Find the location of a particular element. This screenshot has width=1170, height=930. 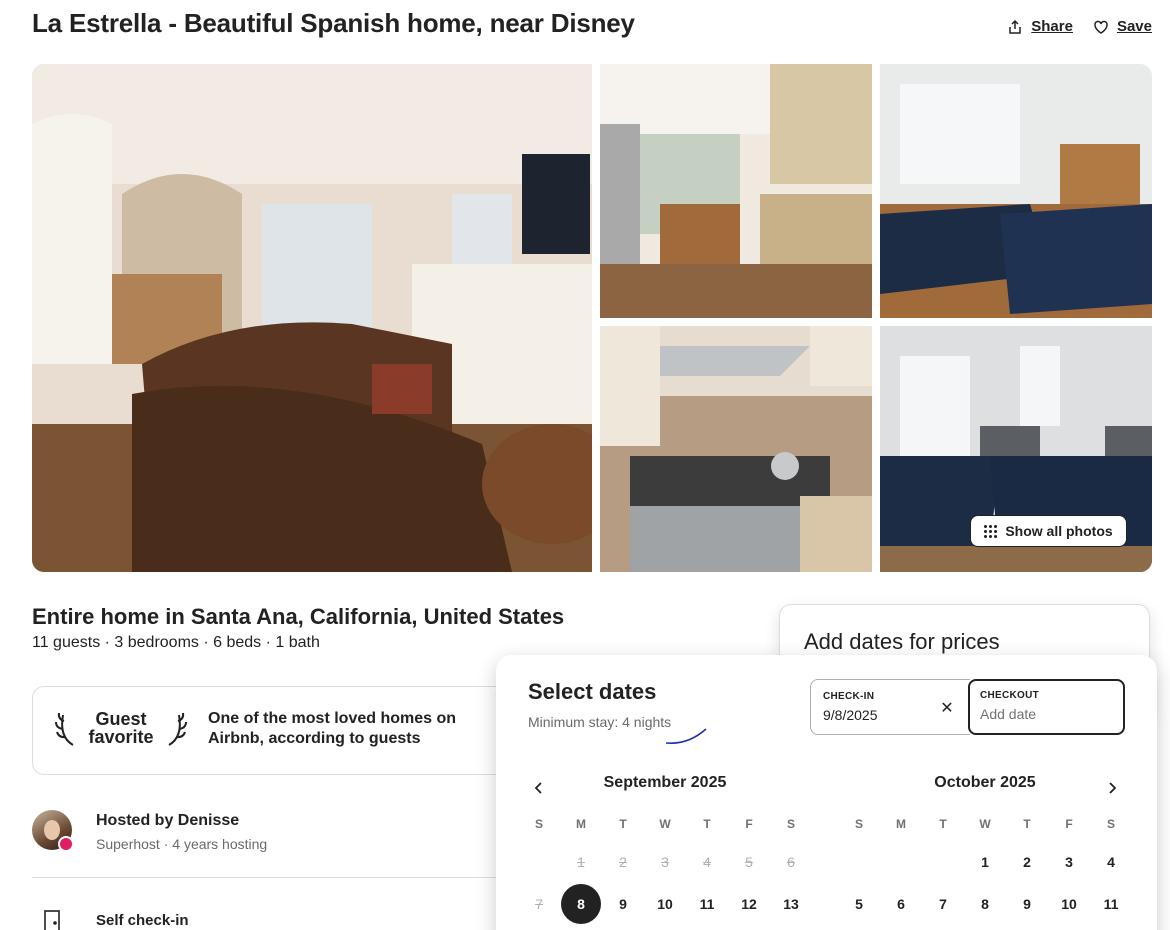

day-number: 13 is located at coordinates (791, 904).